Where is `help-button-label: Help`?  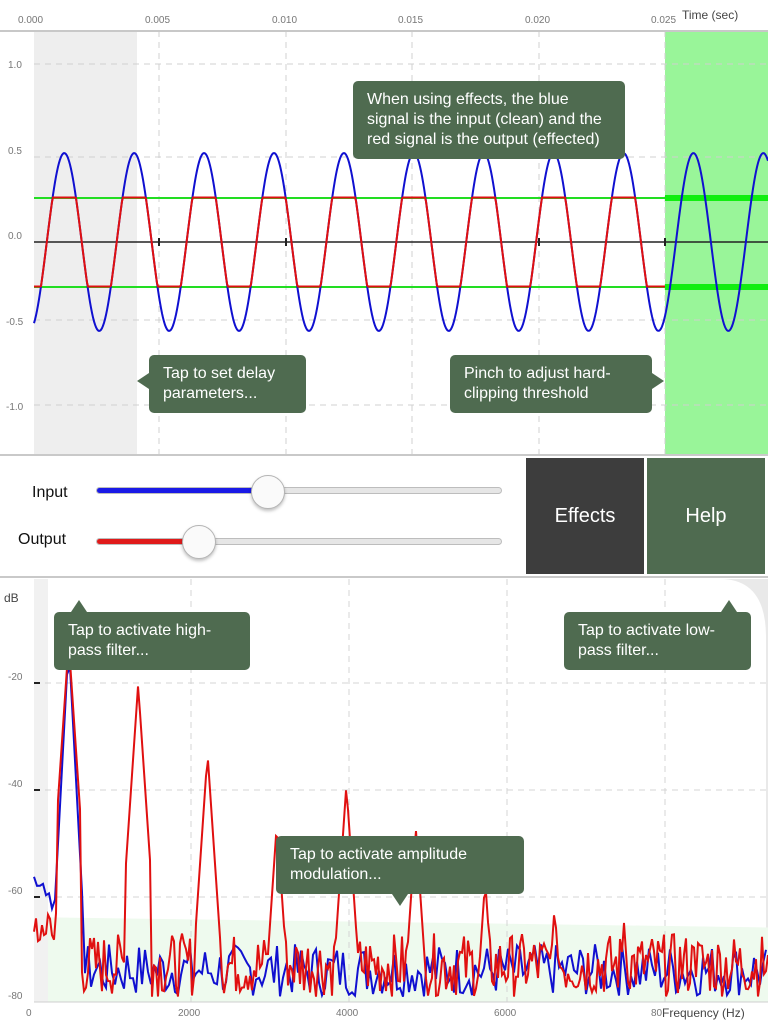
help-button-label: Help is located at coordinates (706, 515).